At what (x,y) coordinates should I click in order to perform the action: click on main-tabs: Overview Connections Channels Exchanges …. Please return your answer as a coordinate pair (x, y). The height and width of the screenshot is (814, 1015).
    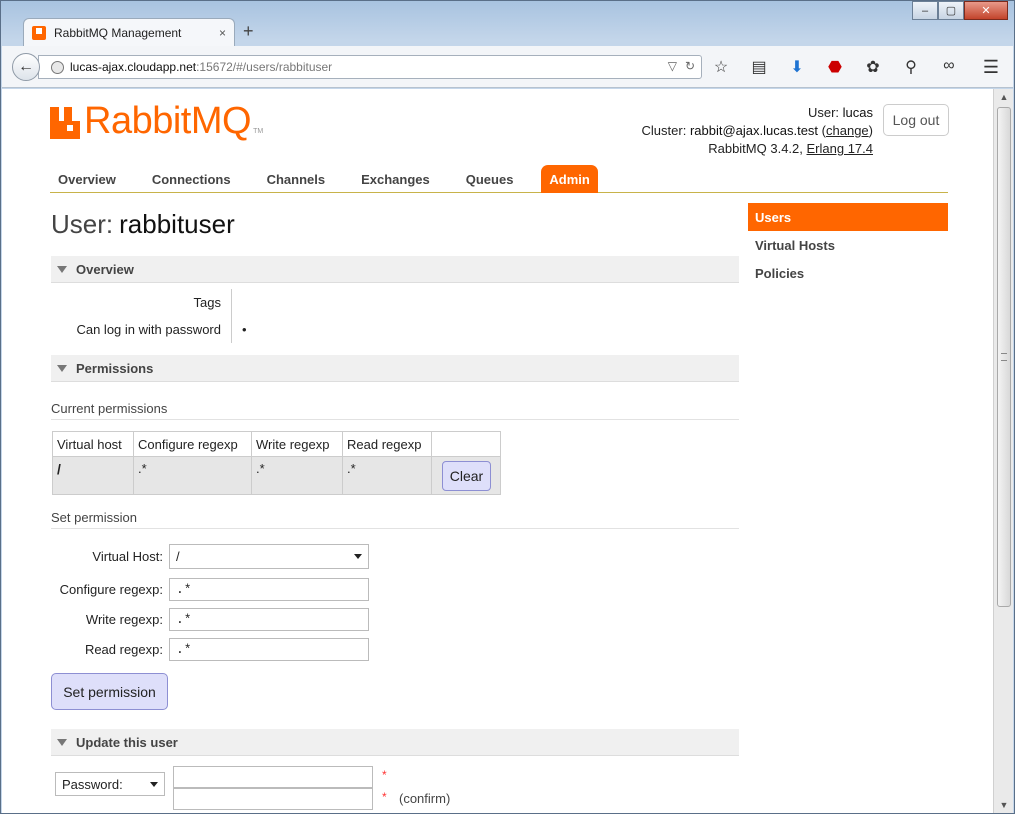
    Looking at the image, I should click on (499, 179).